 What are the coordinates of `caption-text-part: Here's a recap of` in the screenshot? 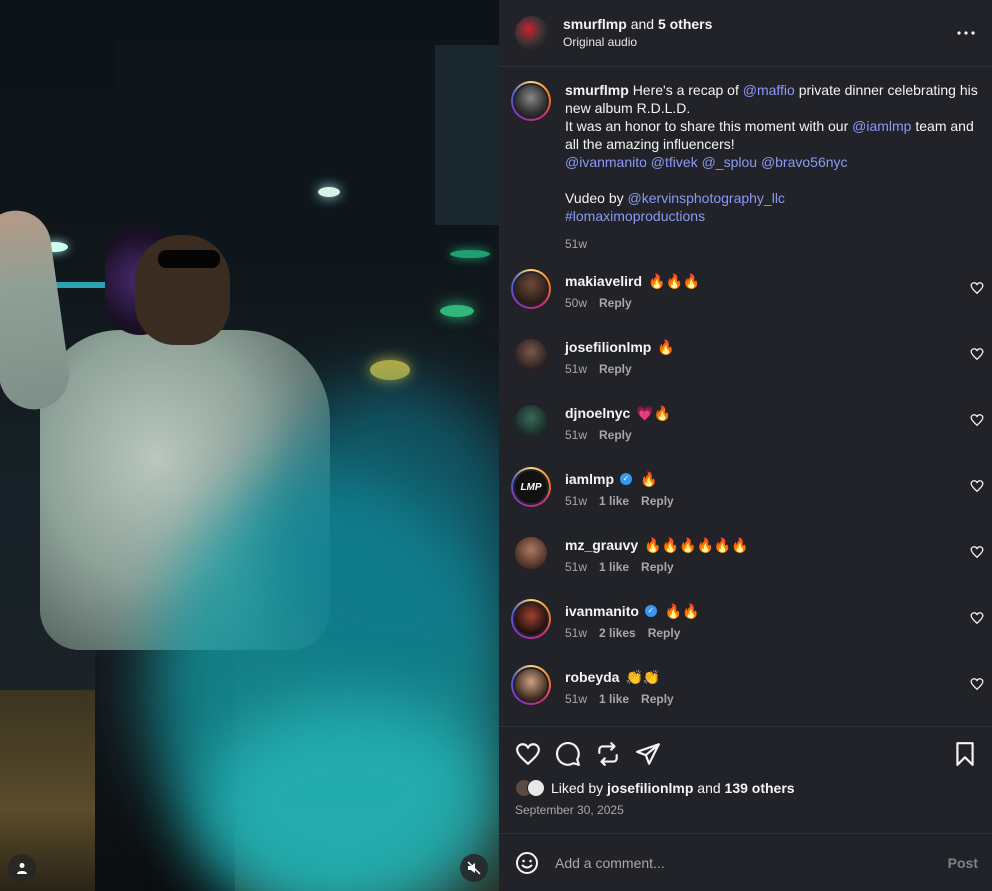 It's located at (685, 90).